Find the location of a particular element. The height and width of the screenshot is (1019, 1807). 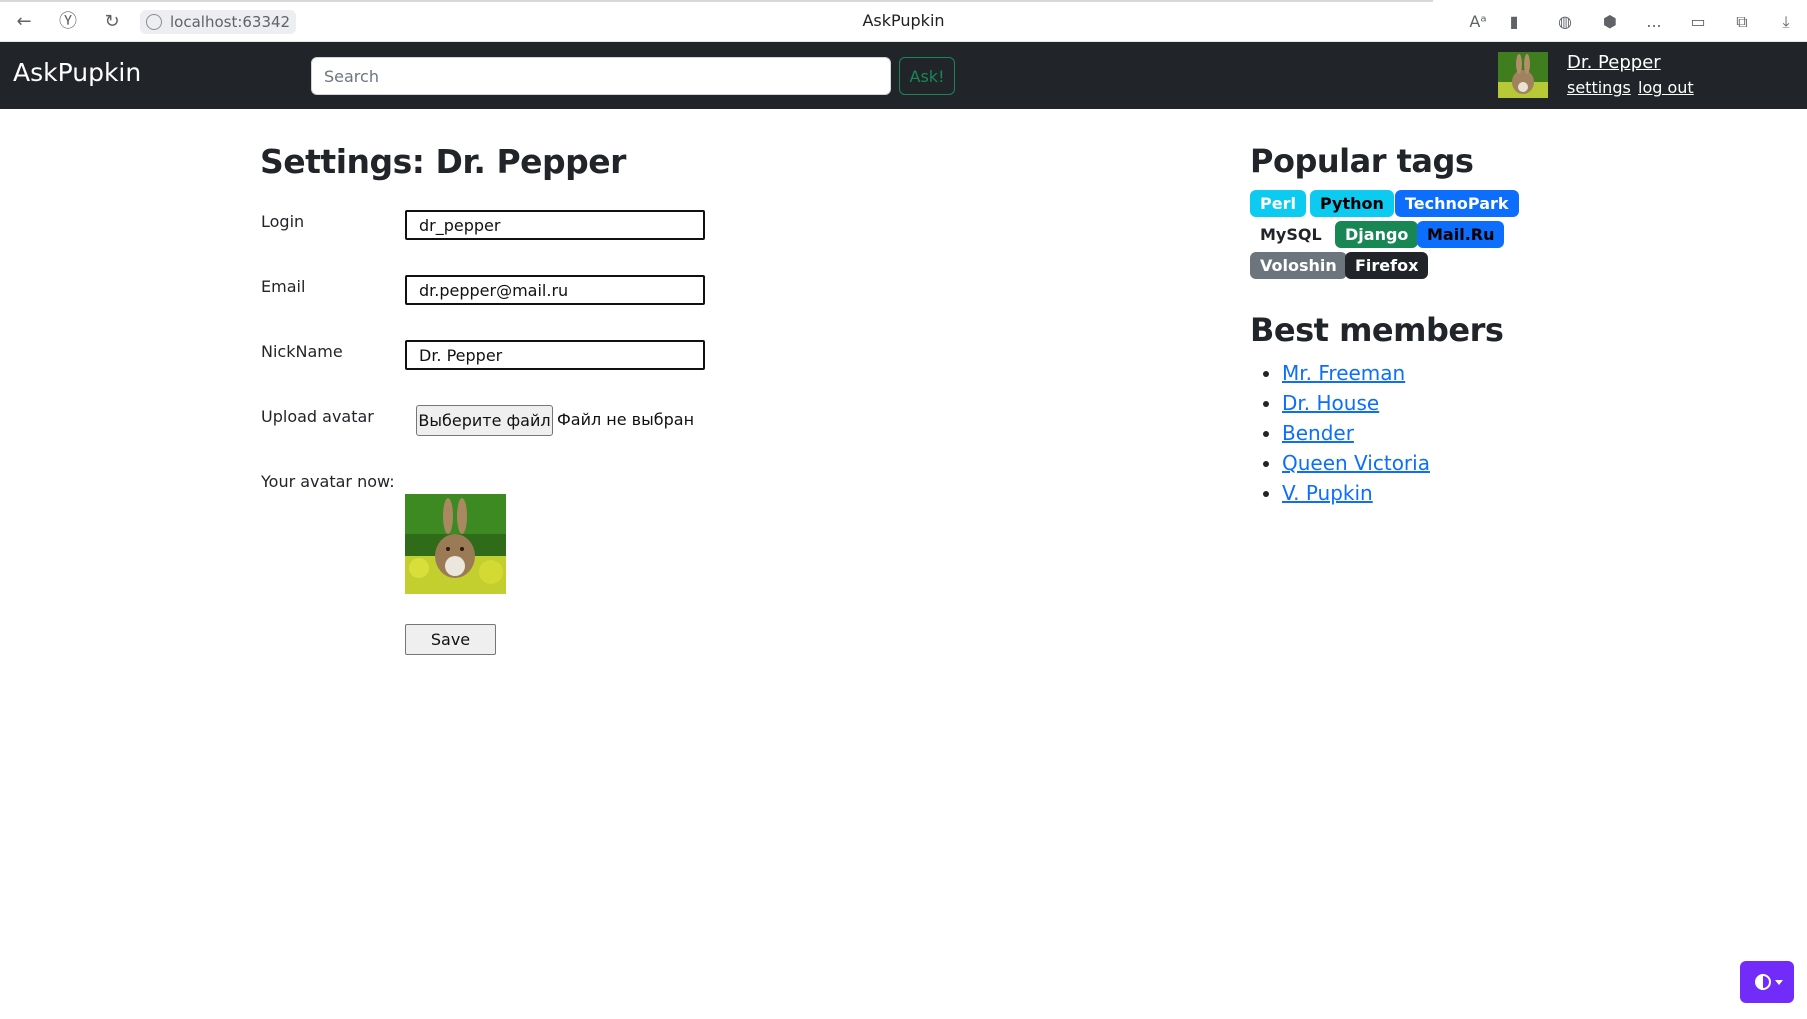

list-item: Dr. House is located at coordinates (1356, 403).